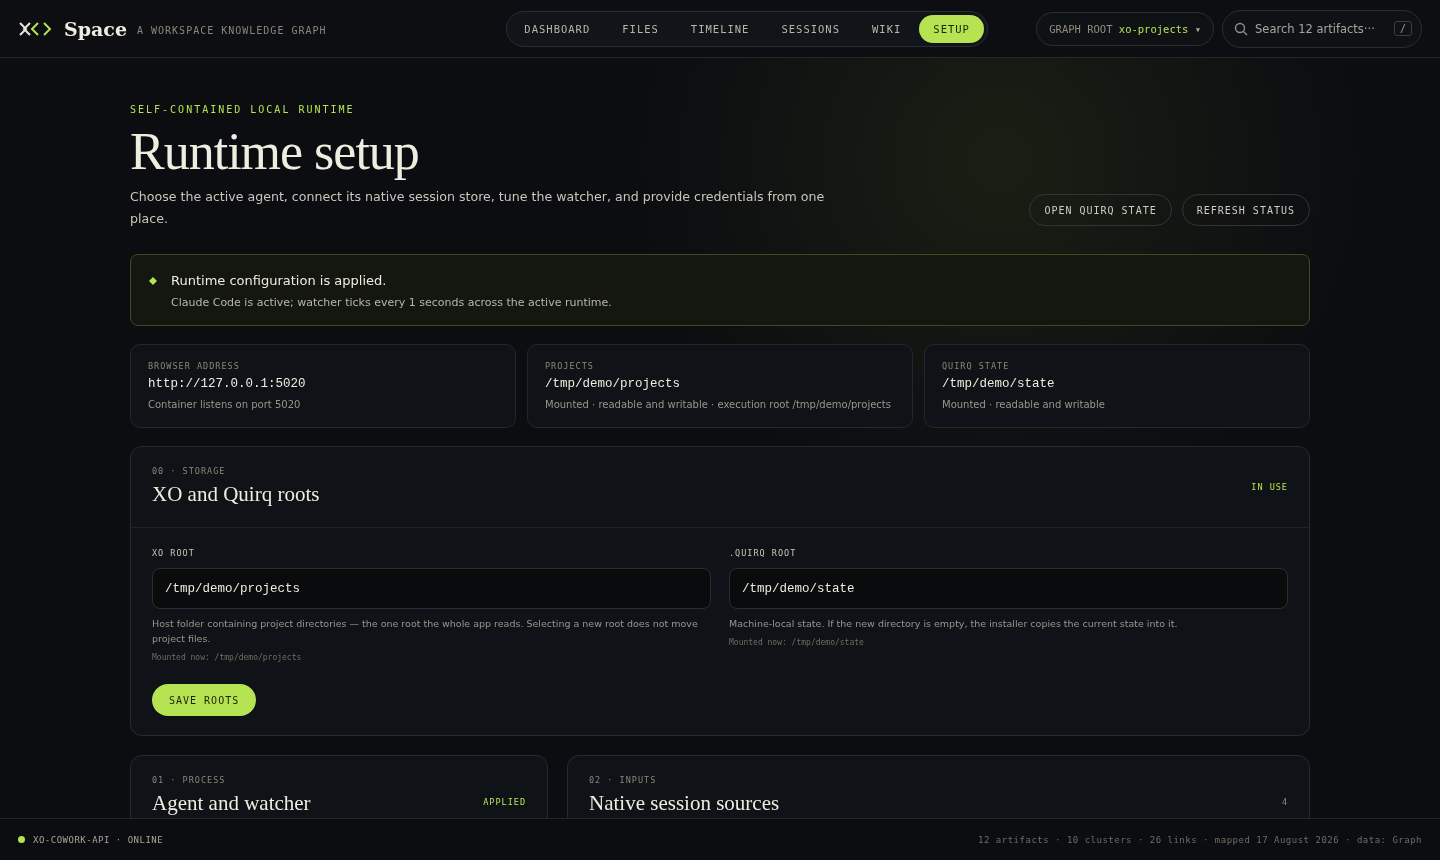 The width and height of the screenshot is (1440, 860). What do you see at coordinates (153, 281) in the screenshot?
I see `diamond-icon` at bounding box center [153, 281].